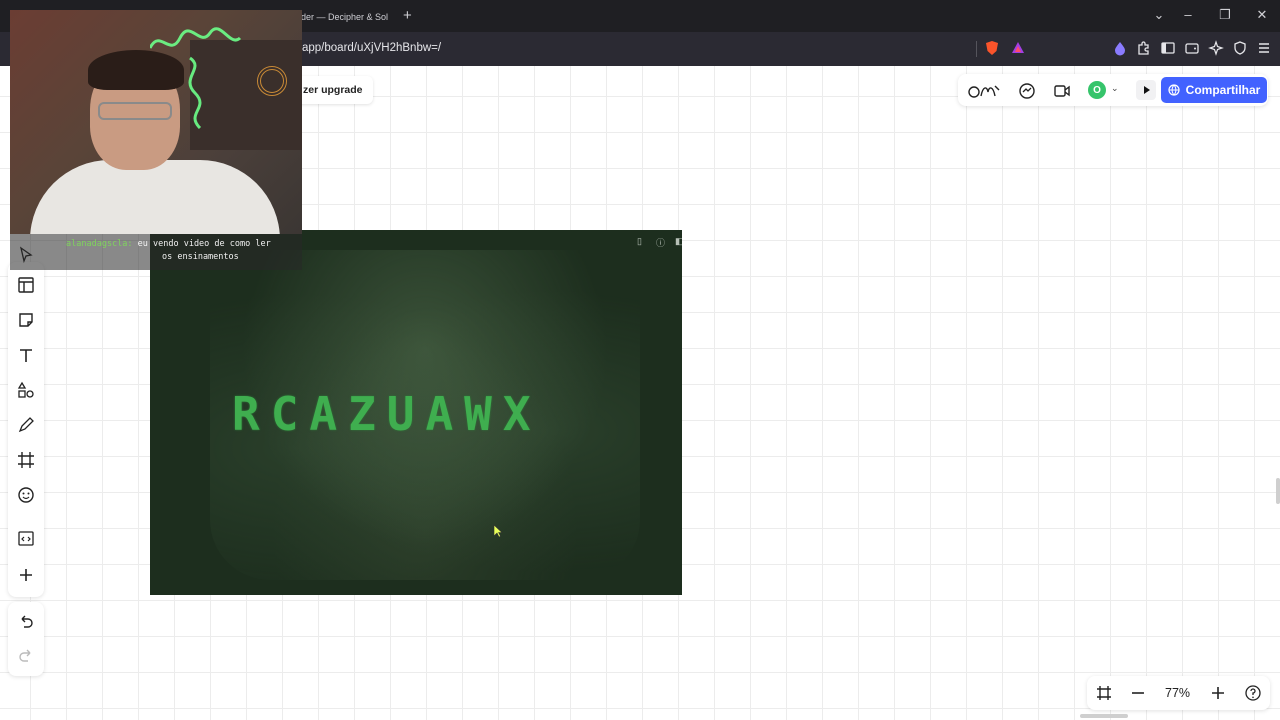 The width and height of the screenshot is (1280, 720). What do you see at coordinates (1027, 91) in the screenshot?
I see `comments-icon` at bounding box center [1027, 91].